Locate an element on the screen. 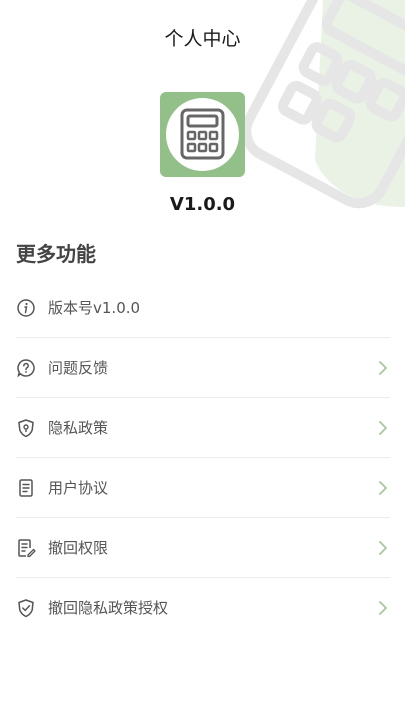 This screenshot has width=405, height=720. calculator-icon is located at coordinates (202, 134).